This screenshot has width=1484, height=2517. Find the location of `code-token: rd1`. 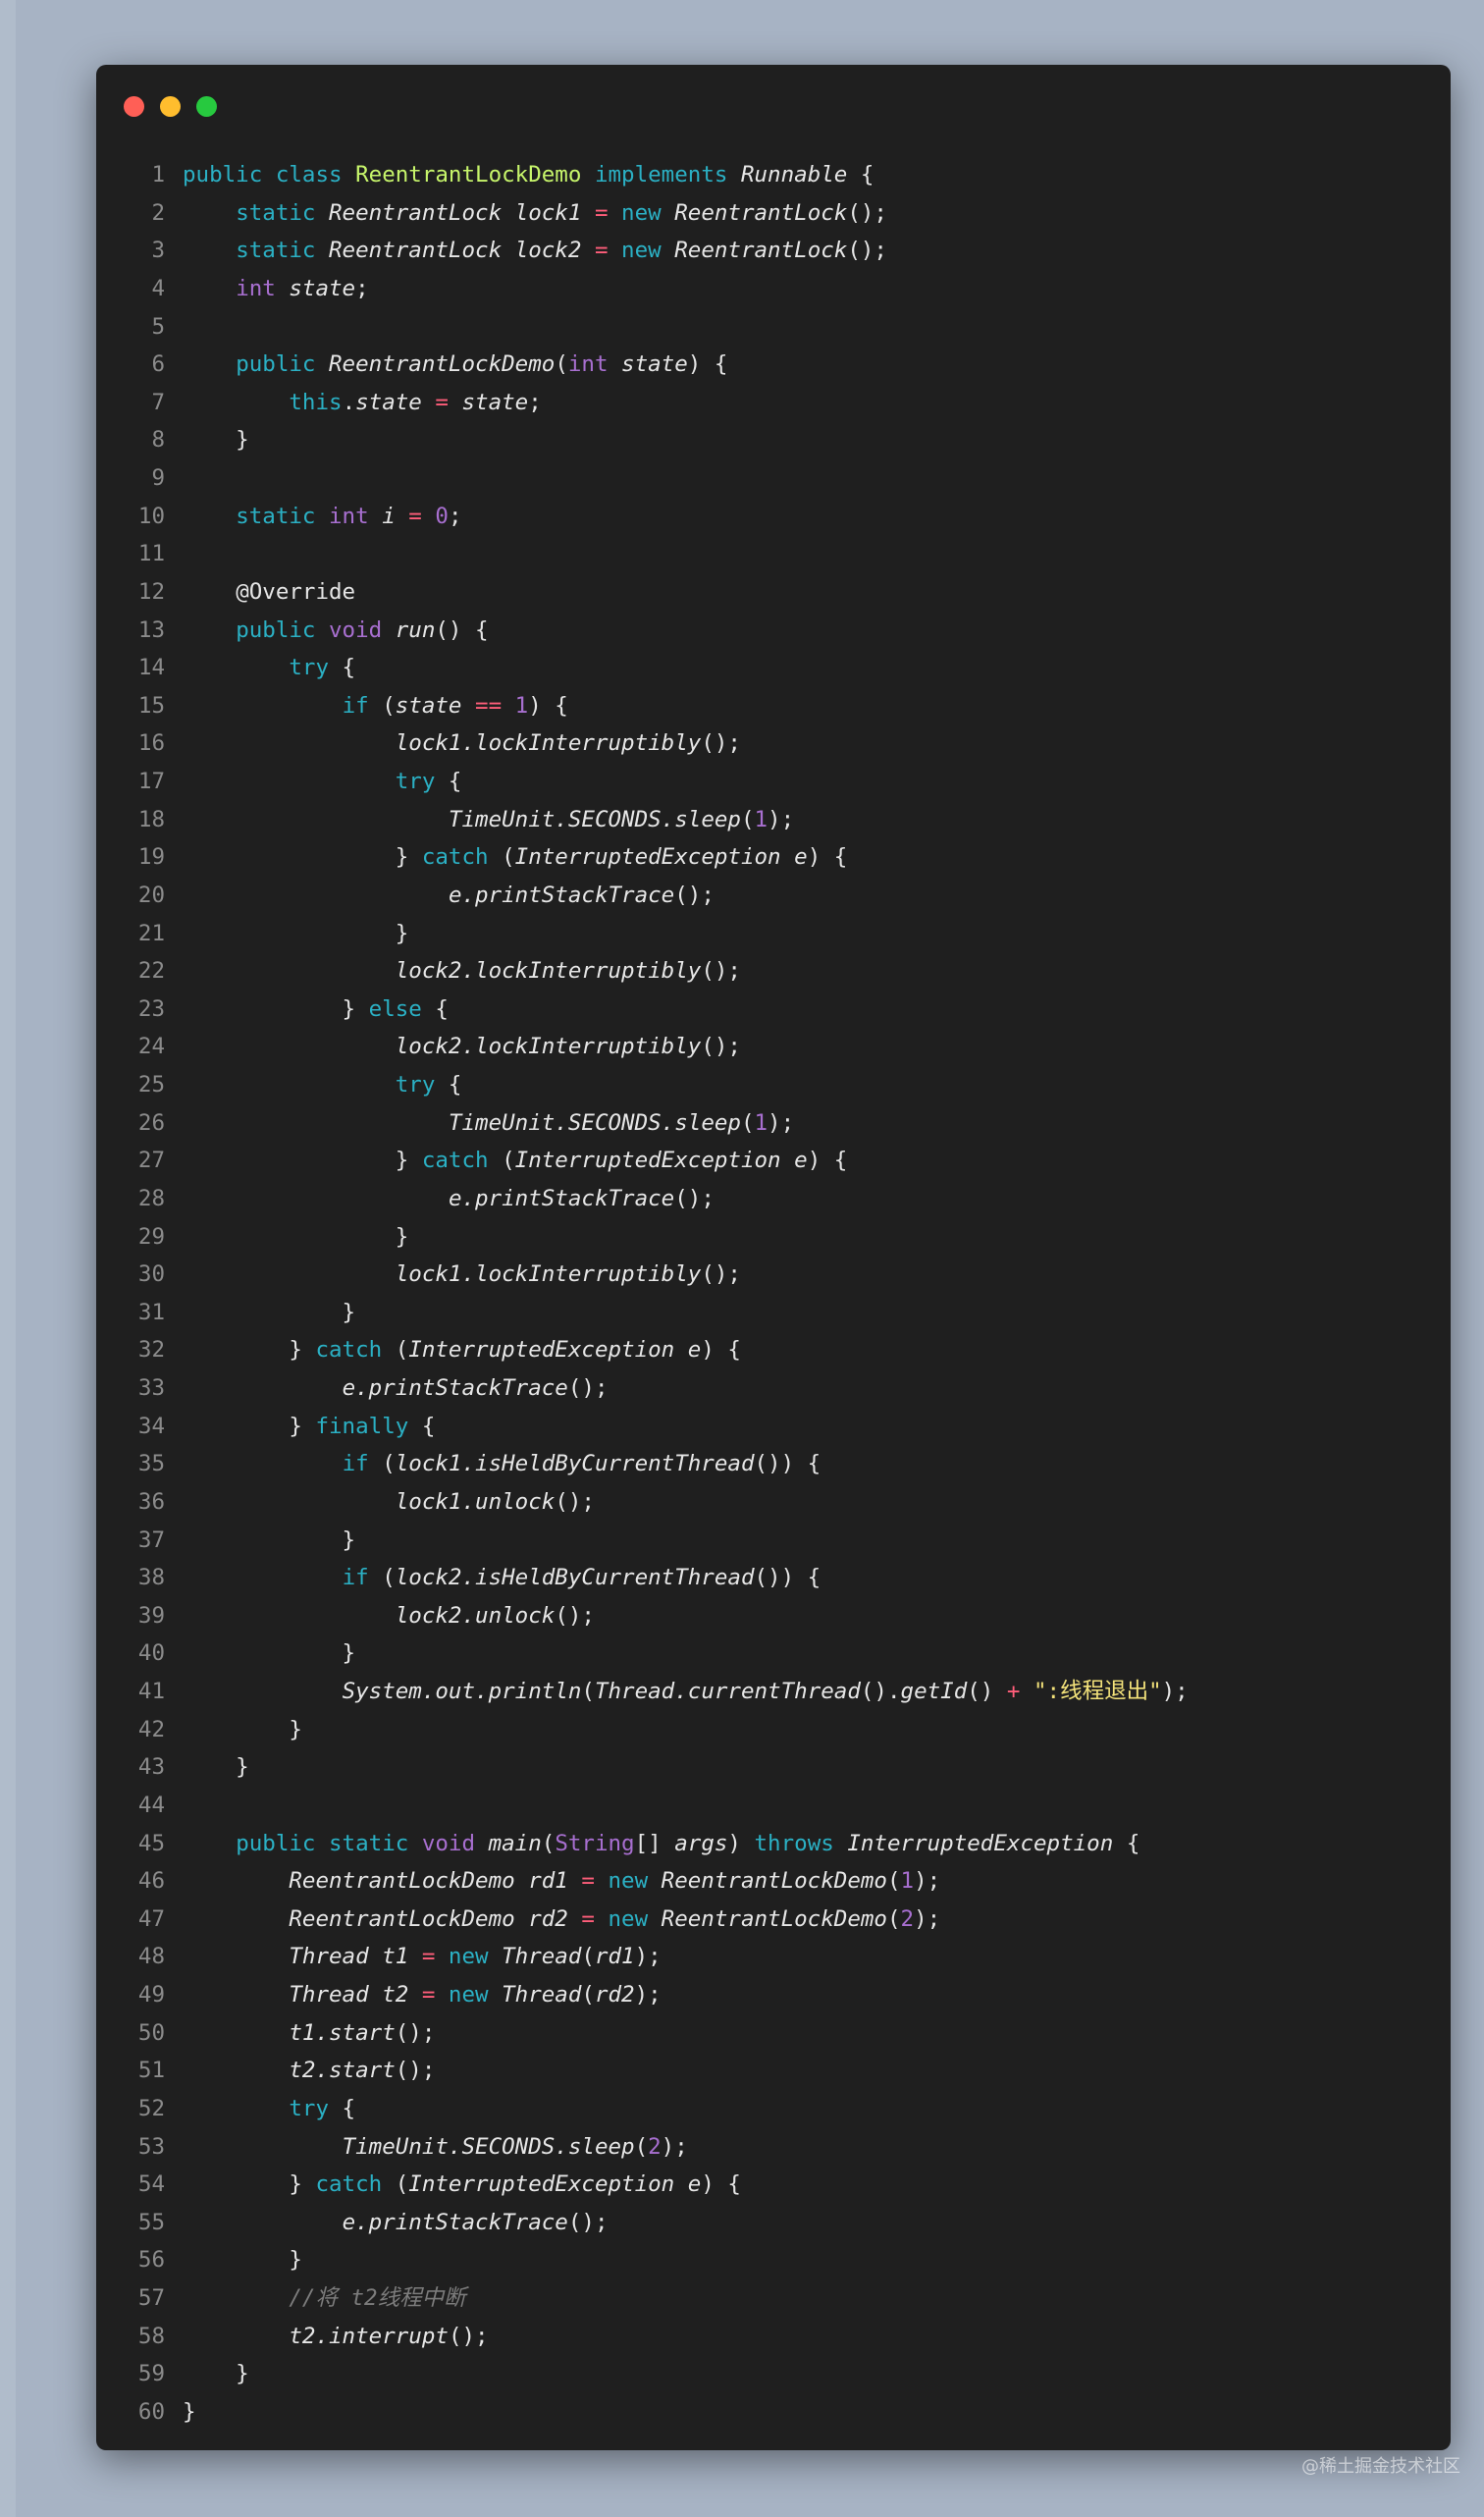

code-token: rd1 is located at coordinates (614, 1957).